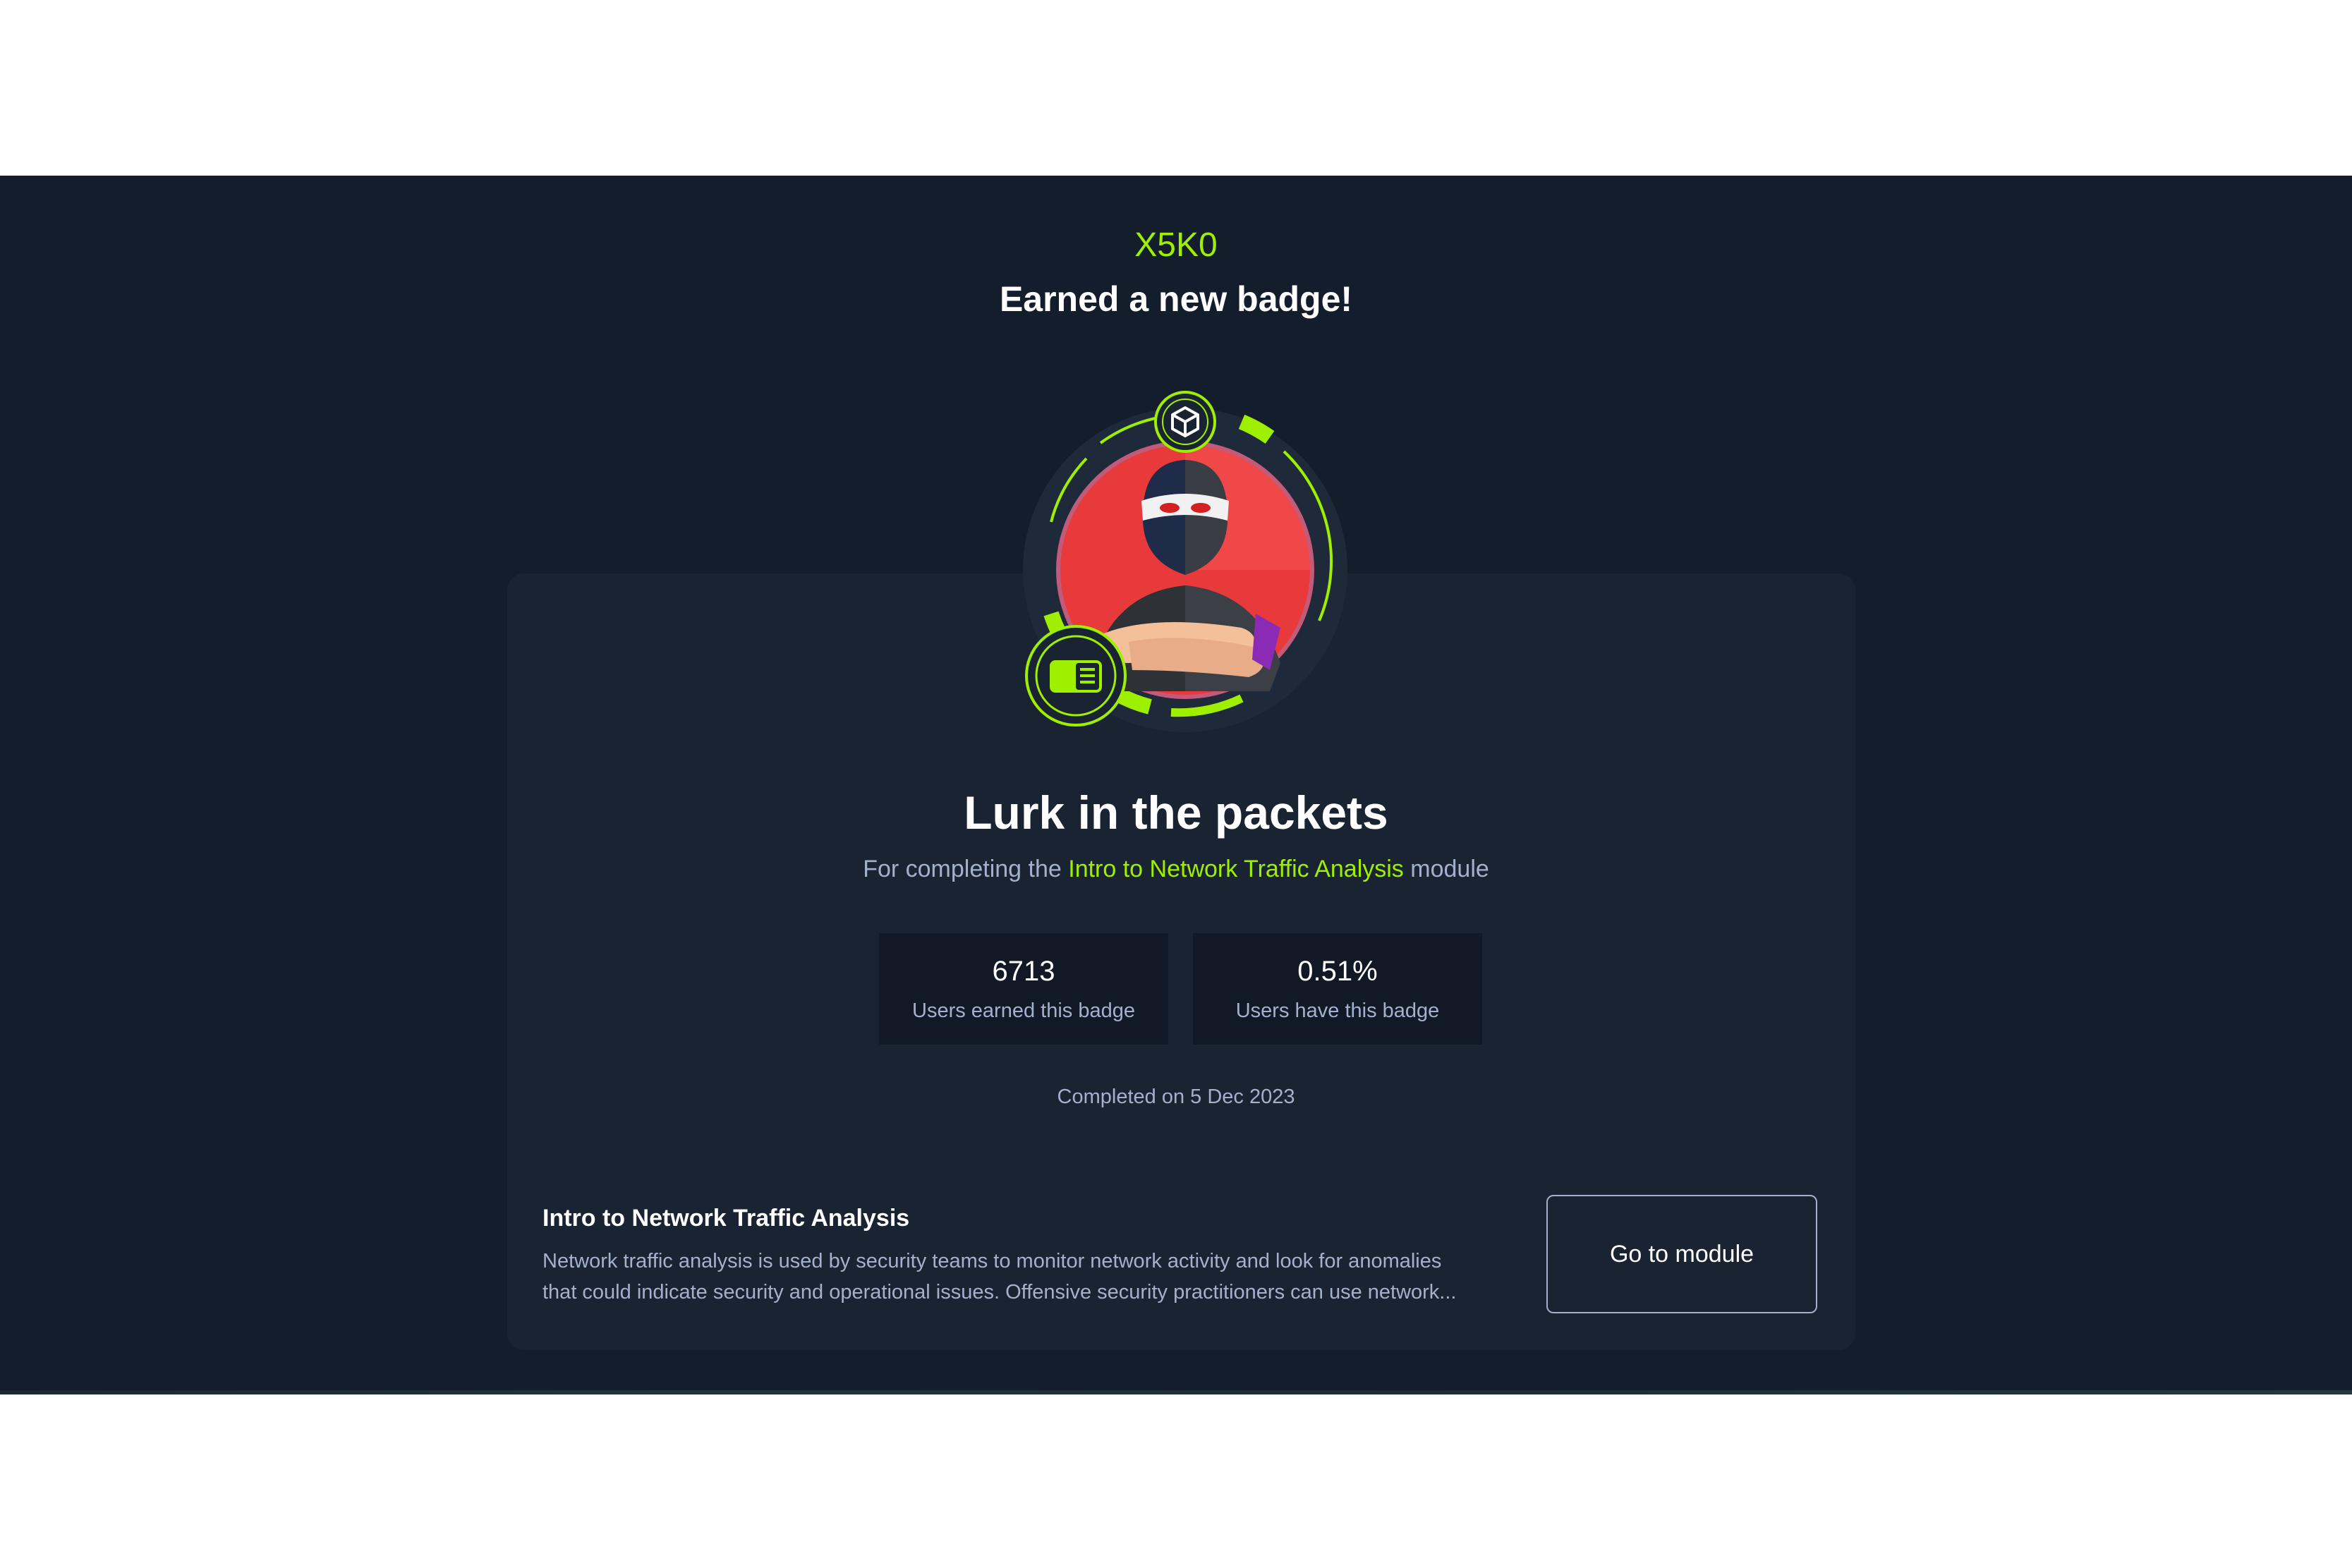 The height and width of the screenshot is (1568, 2352). I want to click on module-card-icon, so click(1076, 676).